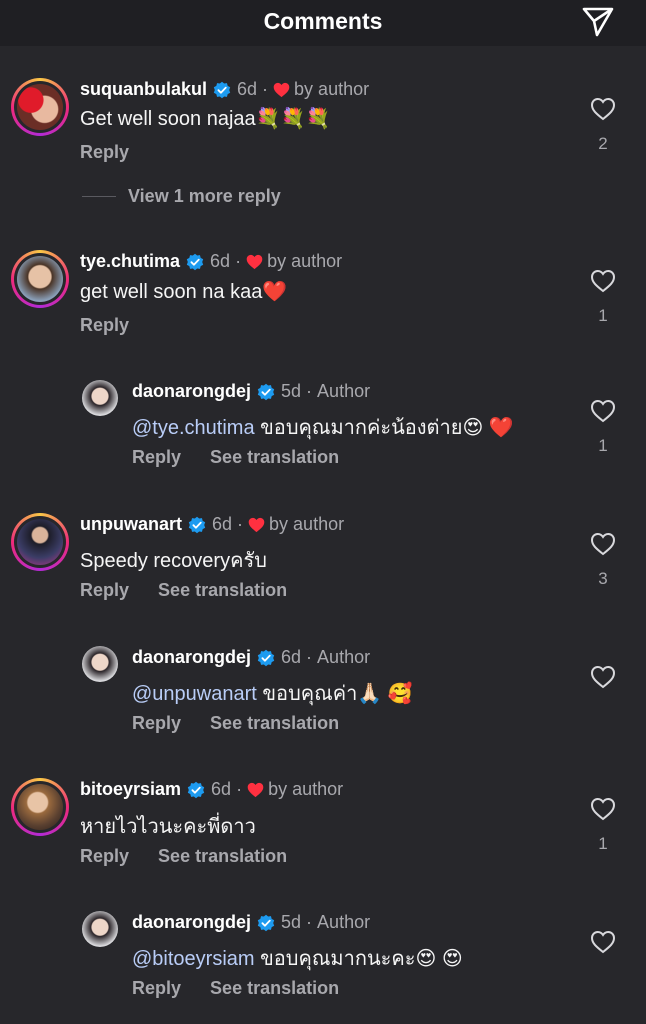 This screenshot has height=1024, width=646. What do you see at coordinates (193, 428) in the screenshot?
I see `mention-link: @tye.chutima` at bounding box center [193, 428].